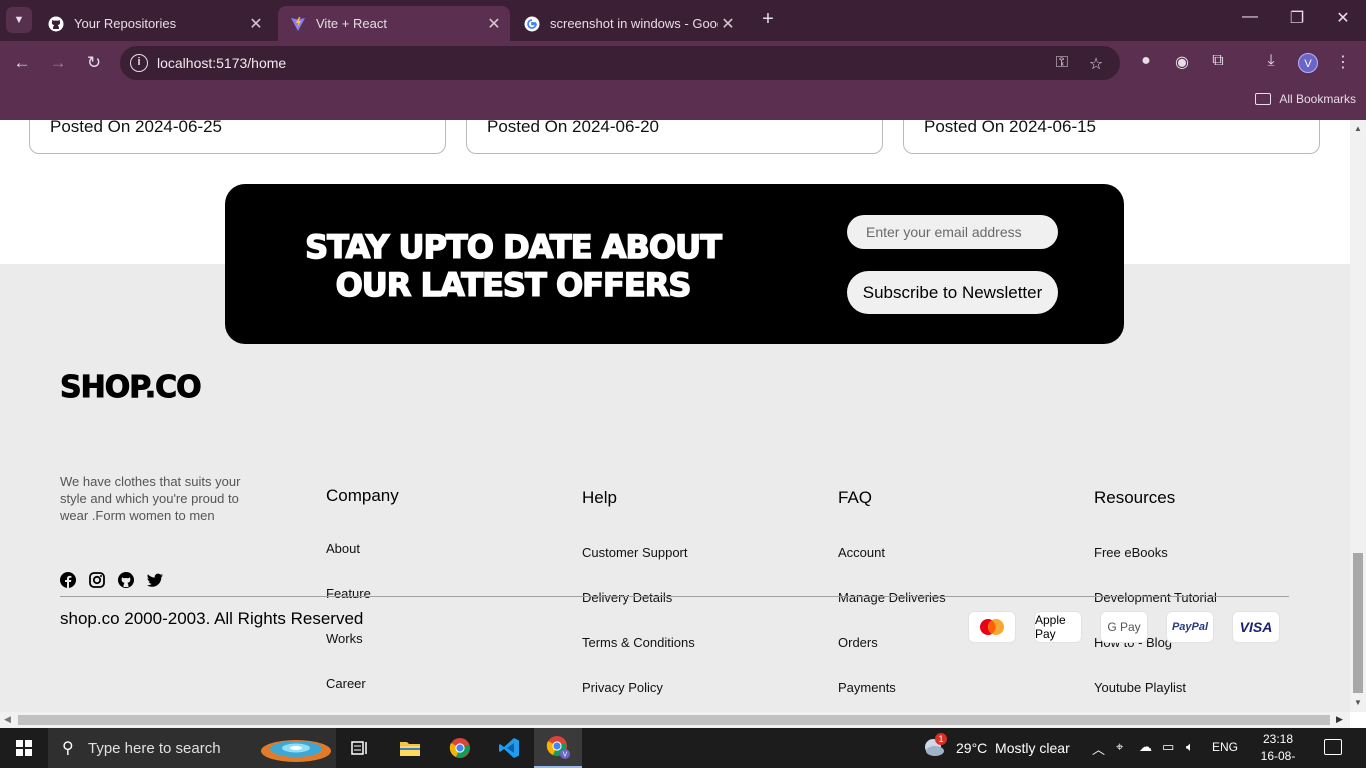  What do you see at coordinates (674, 137) in the screenshot?
I see `blog-card: Posted On 2024-06-20` at bounding box center [674, 137].